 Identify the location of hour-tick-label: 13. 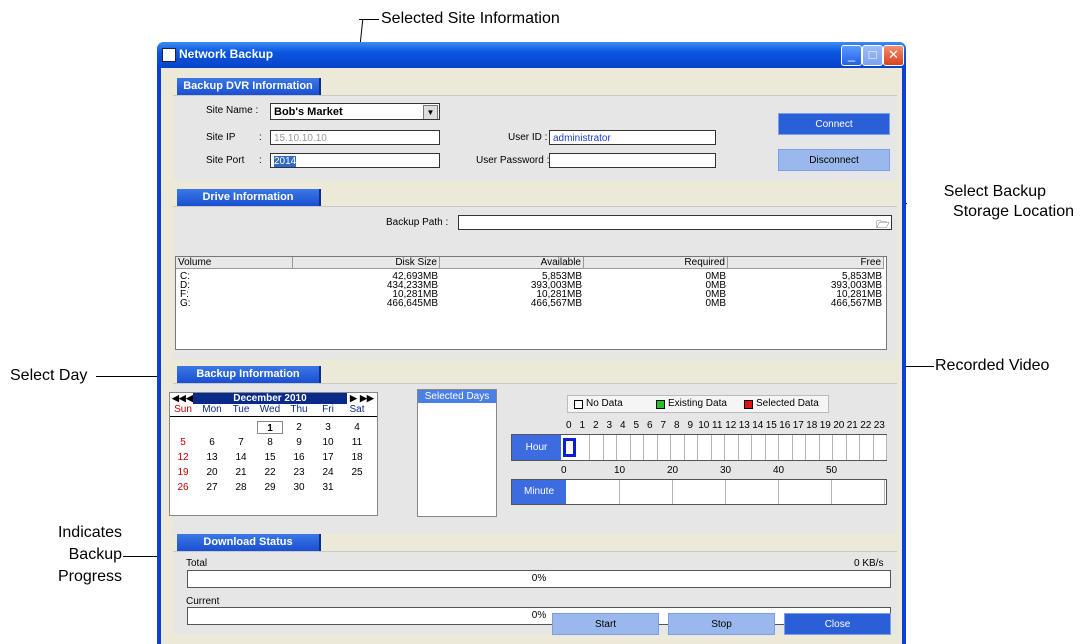
(744, 425).